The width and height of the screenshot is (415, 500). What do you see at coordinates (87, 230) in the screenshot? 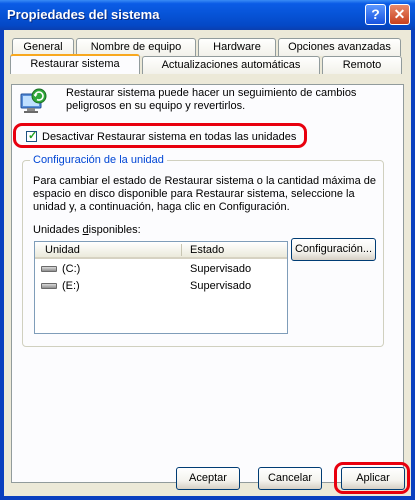
I see `available-units-label: Unidades disponibles:` at bounding box center [87, 230].